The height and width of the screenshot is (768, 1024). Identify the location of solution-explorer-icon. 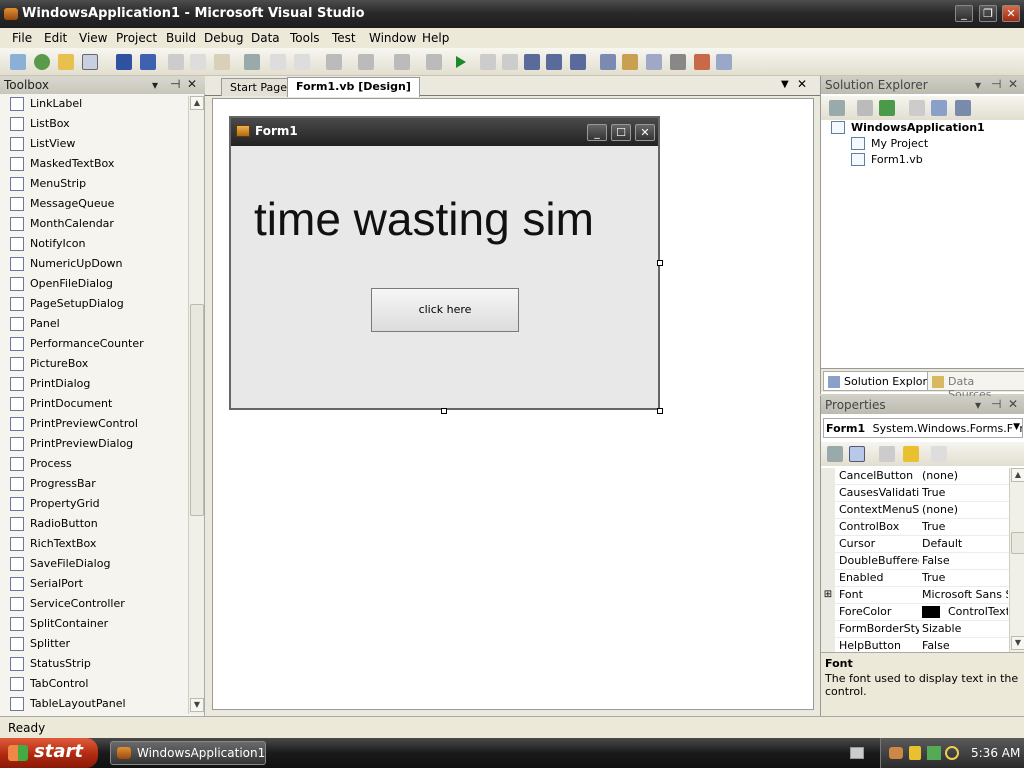
(630, 62).